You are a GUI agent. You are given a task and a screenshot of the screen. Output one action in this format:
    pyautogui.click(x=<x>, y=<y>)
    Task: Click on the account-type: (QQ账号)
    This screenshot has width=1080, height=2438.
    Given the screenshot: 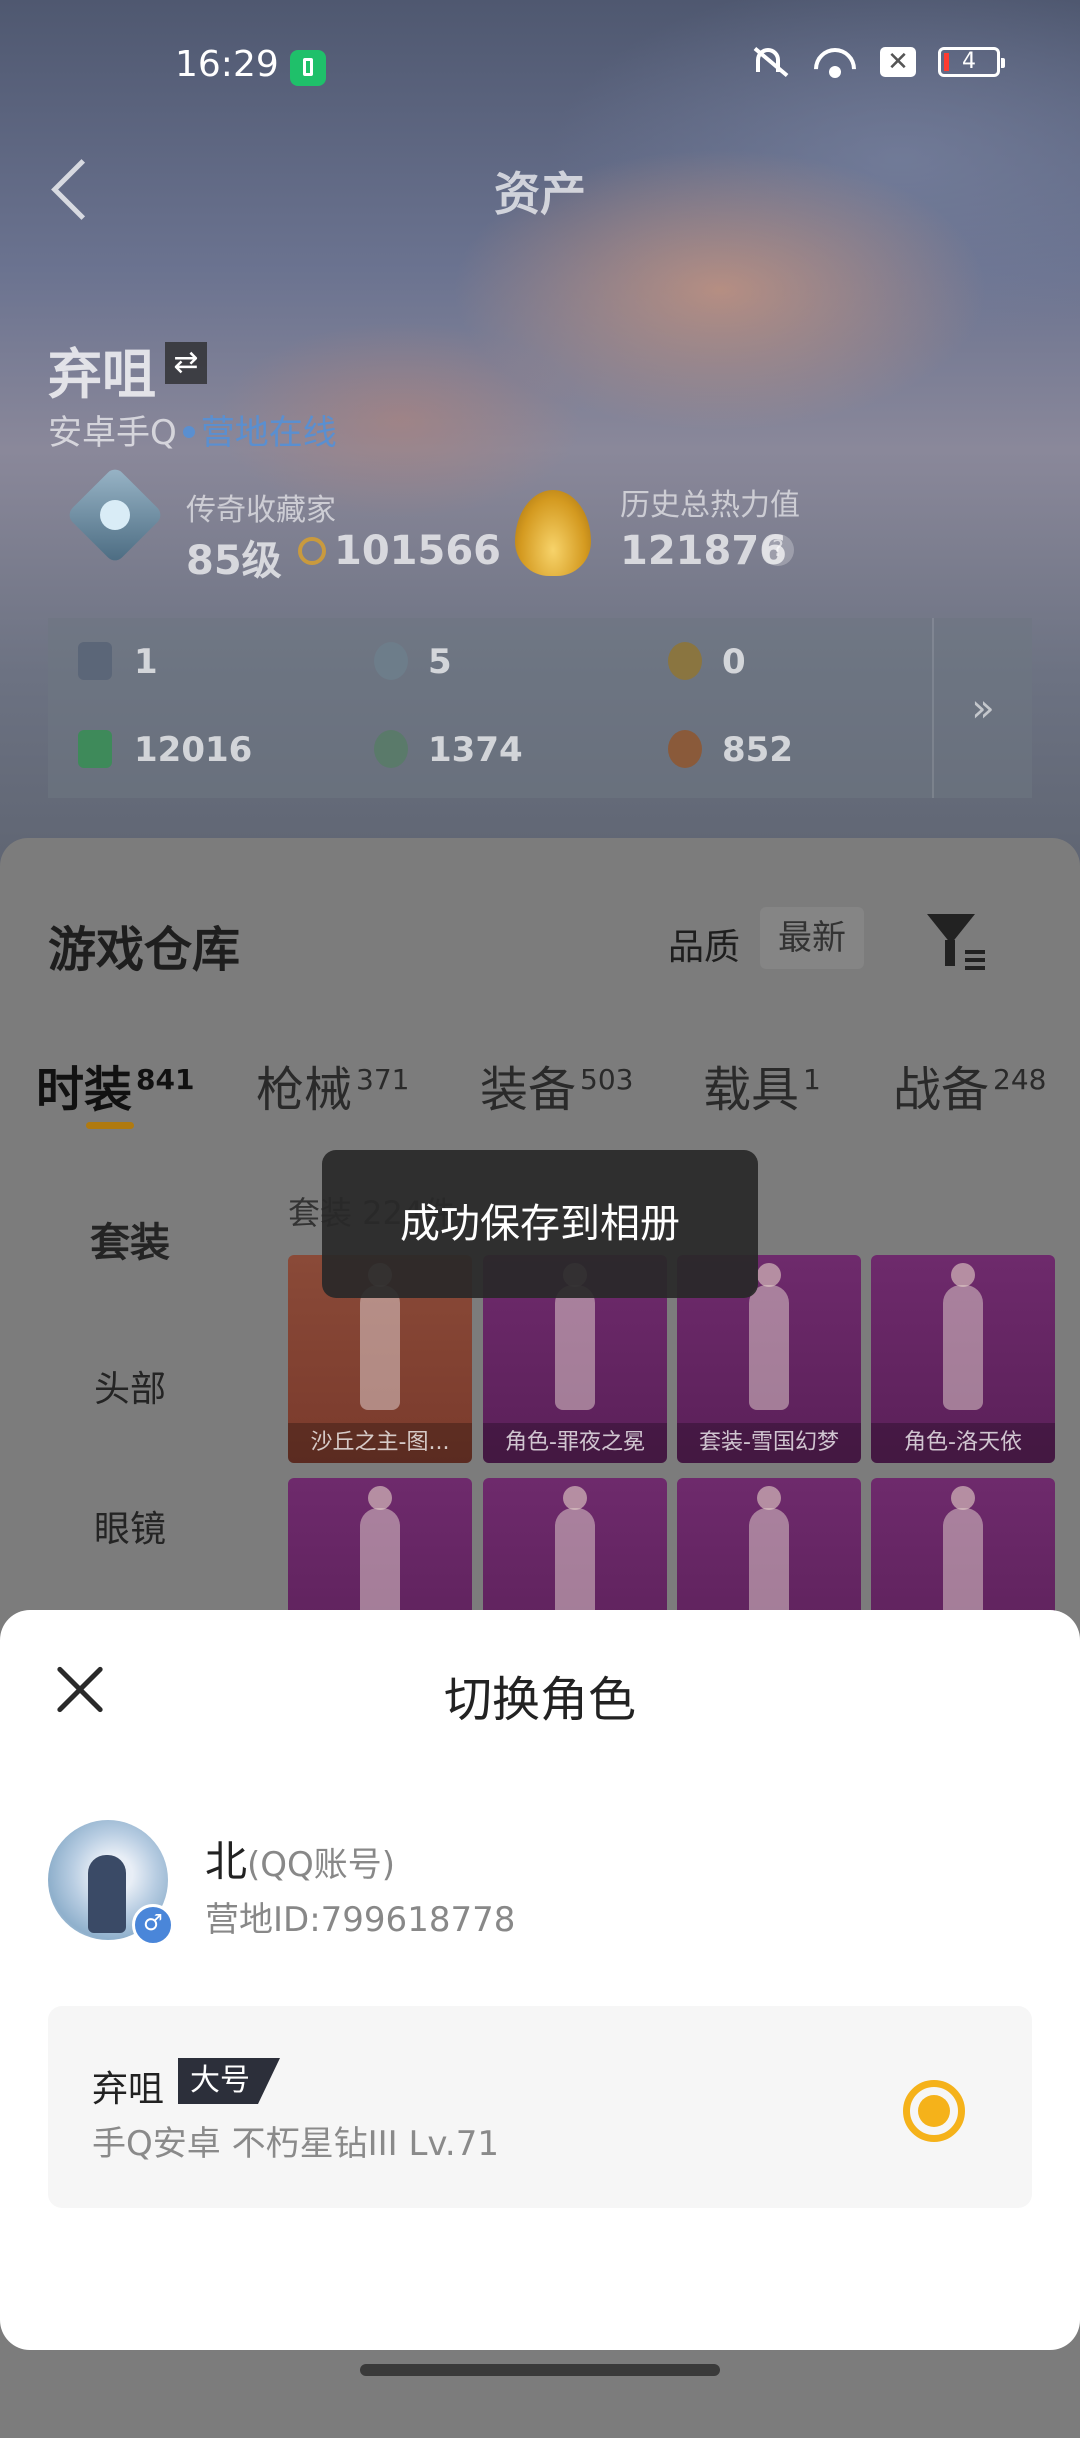 What is the action you would take?
    pyautogui.click(x=321, y=1865)
    